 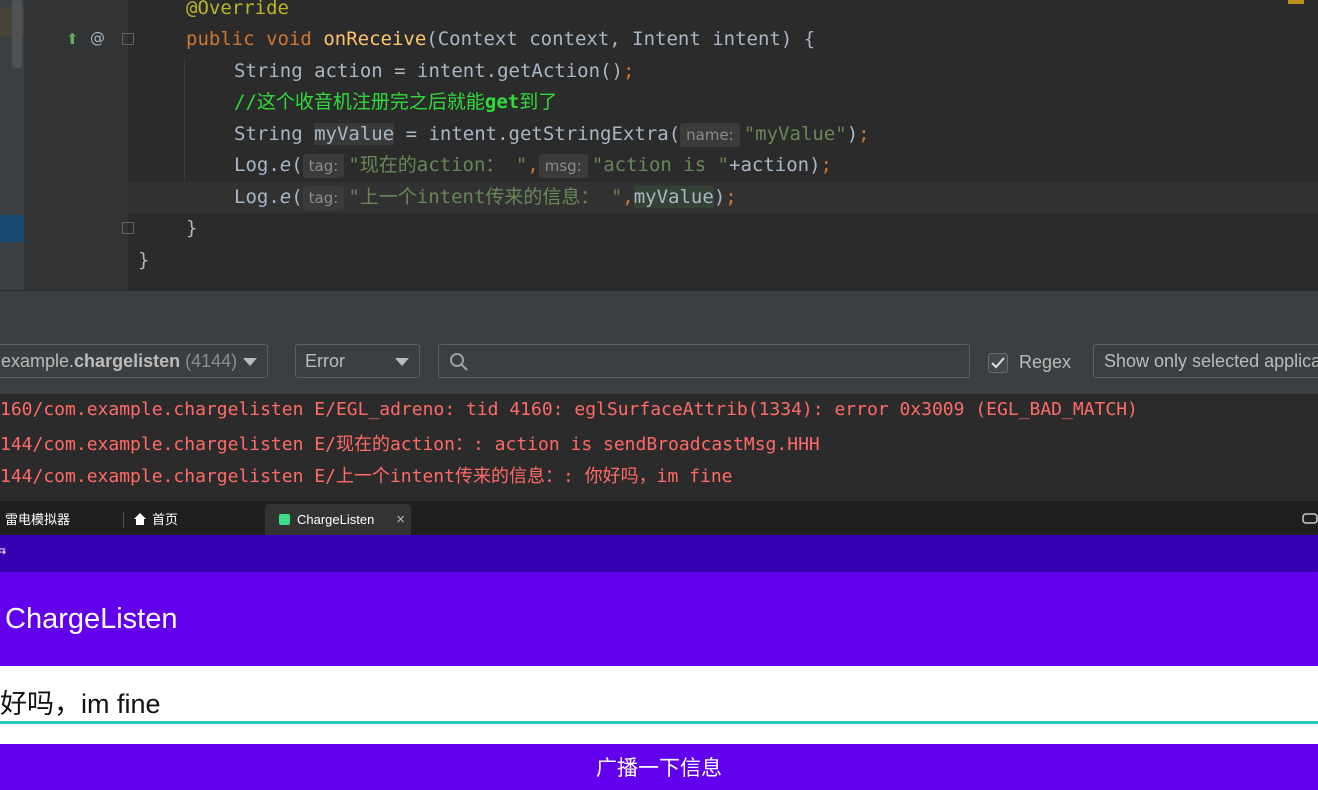 I want to click on regex-checkbox, so click(x=998, y=363).